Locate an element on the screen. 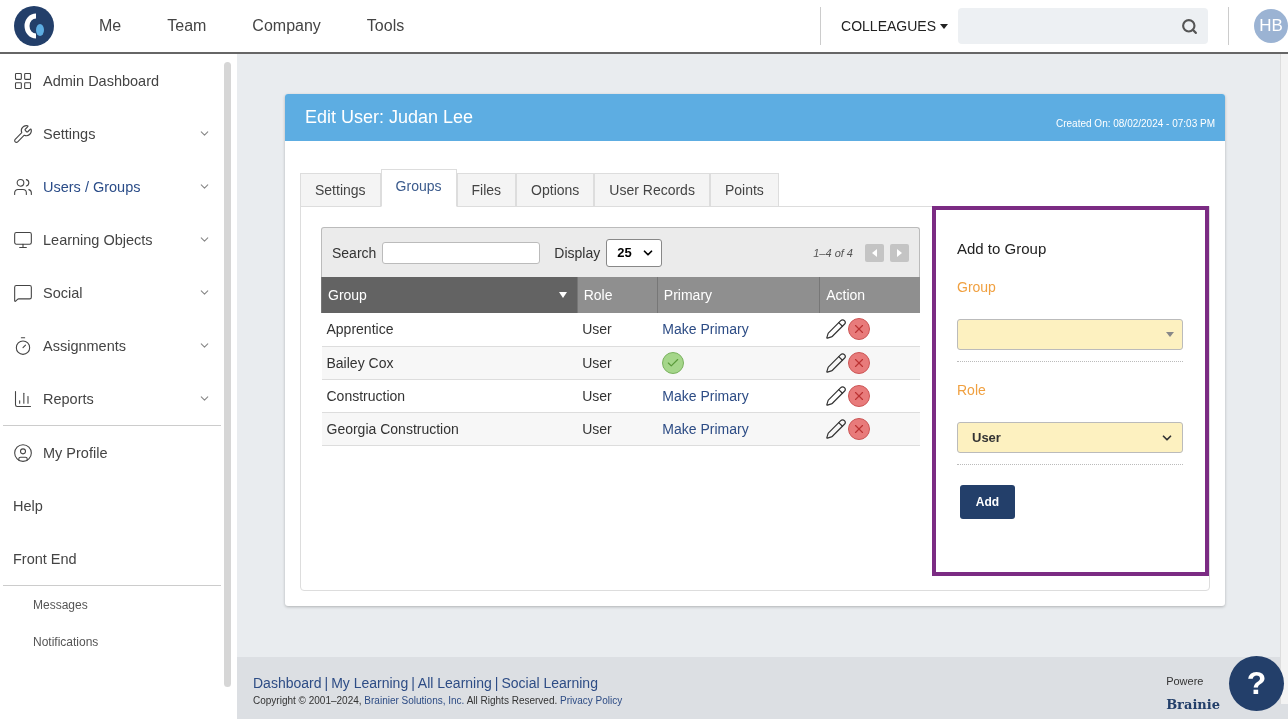  copyright-text: Copyright © 2001–2024, Brainier Solutions, Inc. All Rights Reserved. Privacy Policy is located at coordinates (438, 700).